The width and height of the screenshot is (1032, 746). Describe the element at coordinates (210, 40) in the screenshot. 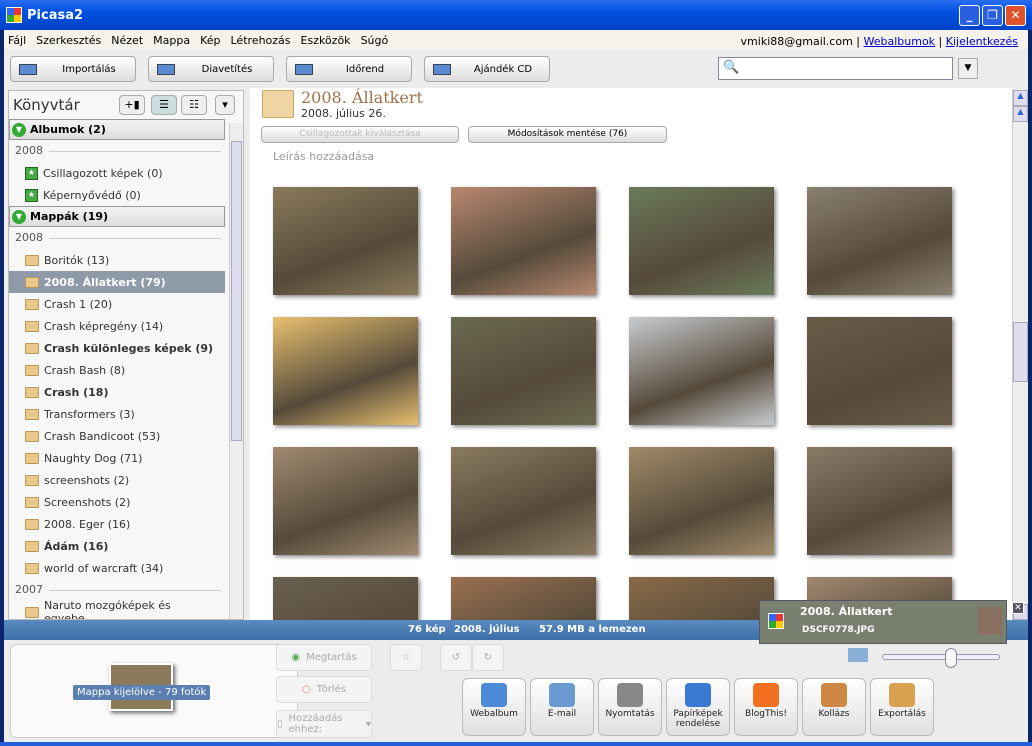

I see `menu-picture: Kép` at that location.